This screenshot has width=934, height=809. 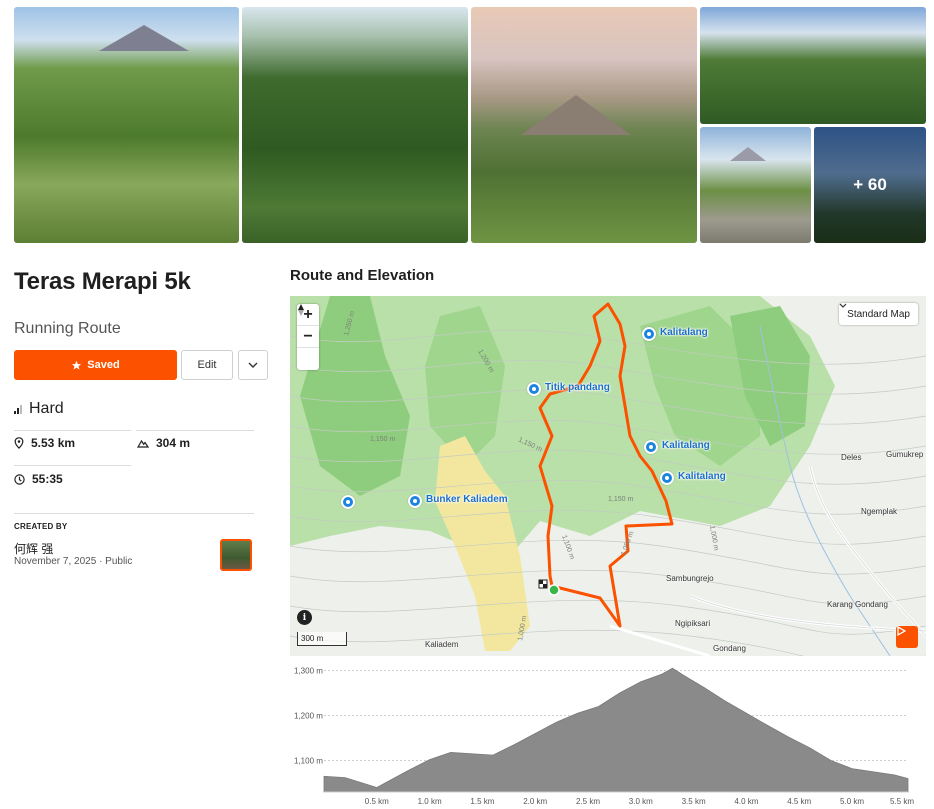 I want to click on distance-value: 5.53 km, so click(x=53, y=443).